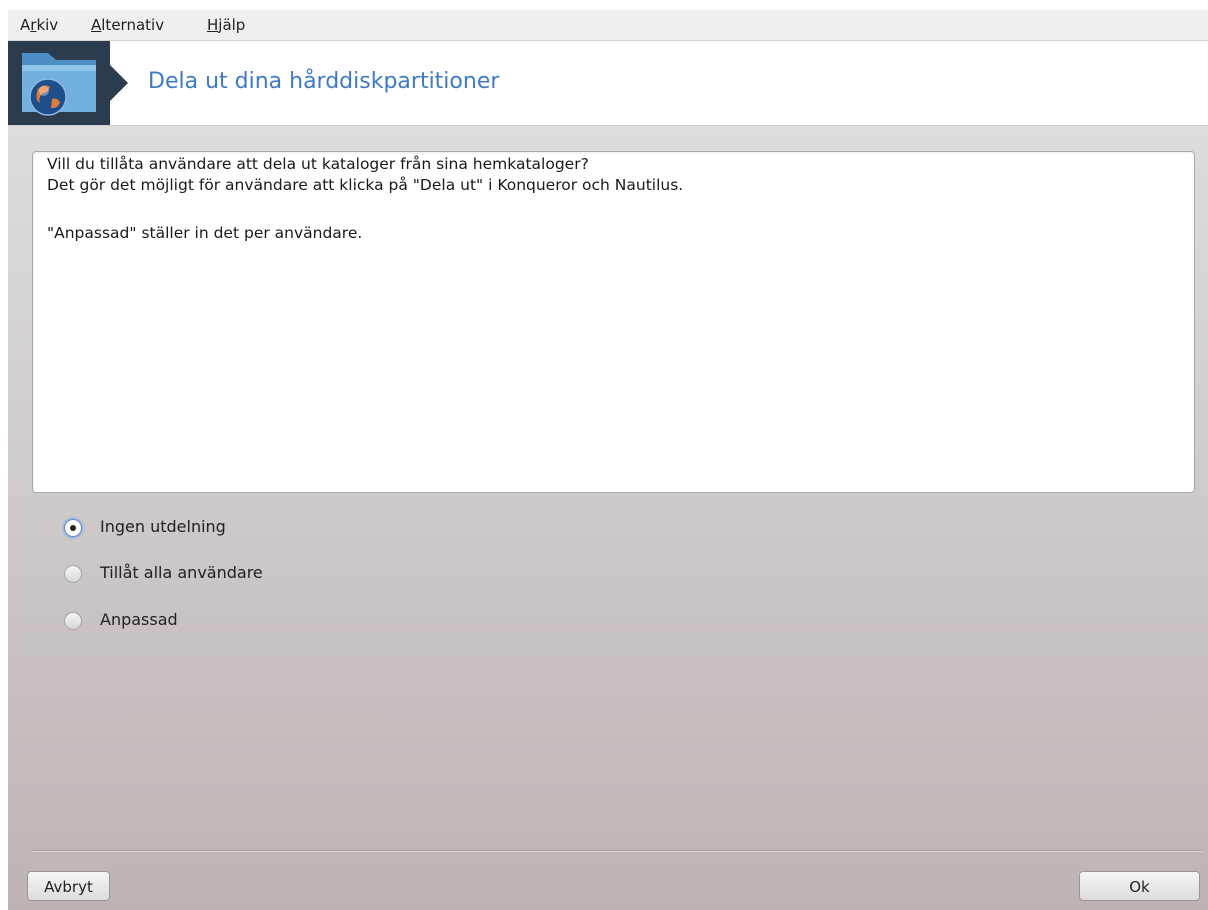 The width and height of the screenshot is (1208, 910). What do you see at coordinates (119, 83) in the screenshot?
I see `header-arrow` at bounding box center [119, 83].